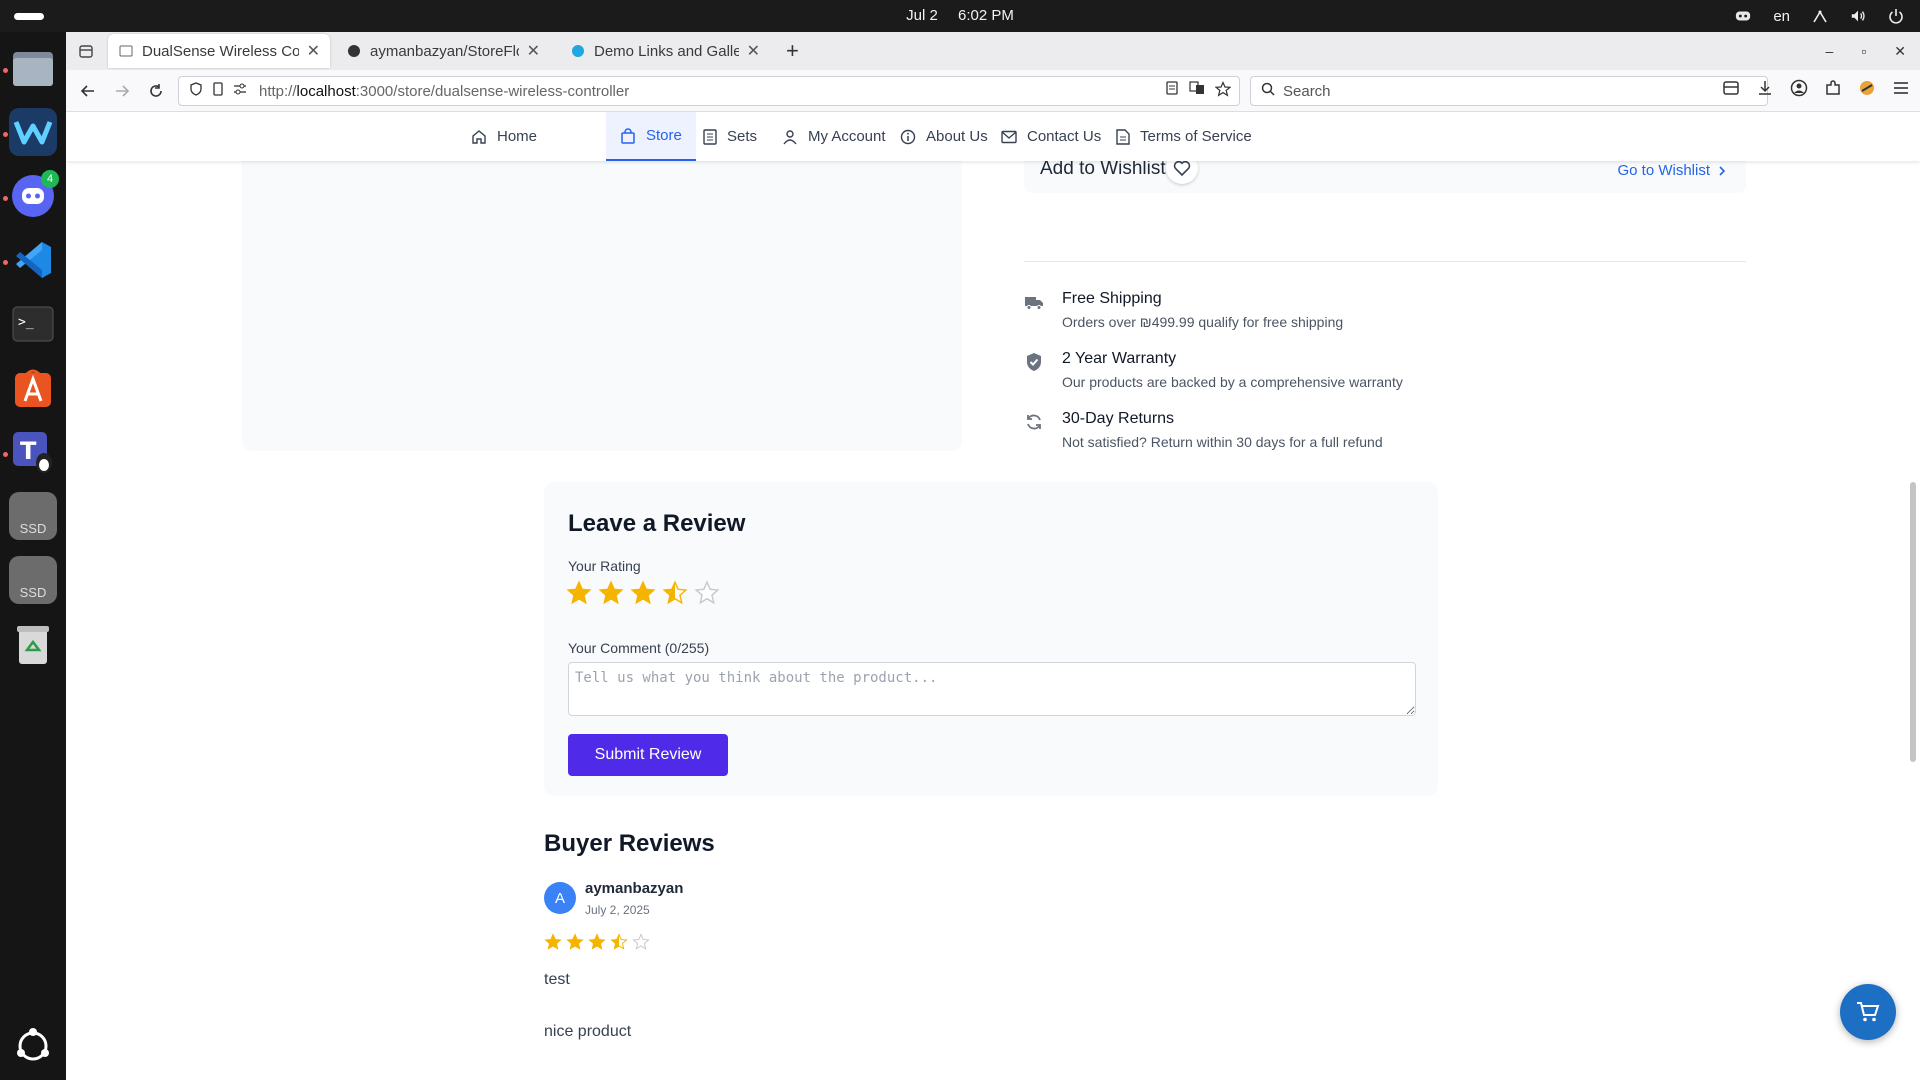 This screenshot has width=1920, height=1080. Describe the element at coordinates (33, 528) in the screenshot. I see `ssd-drive-label: SSD` at that location.